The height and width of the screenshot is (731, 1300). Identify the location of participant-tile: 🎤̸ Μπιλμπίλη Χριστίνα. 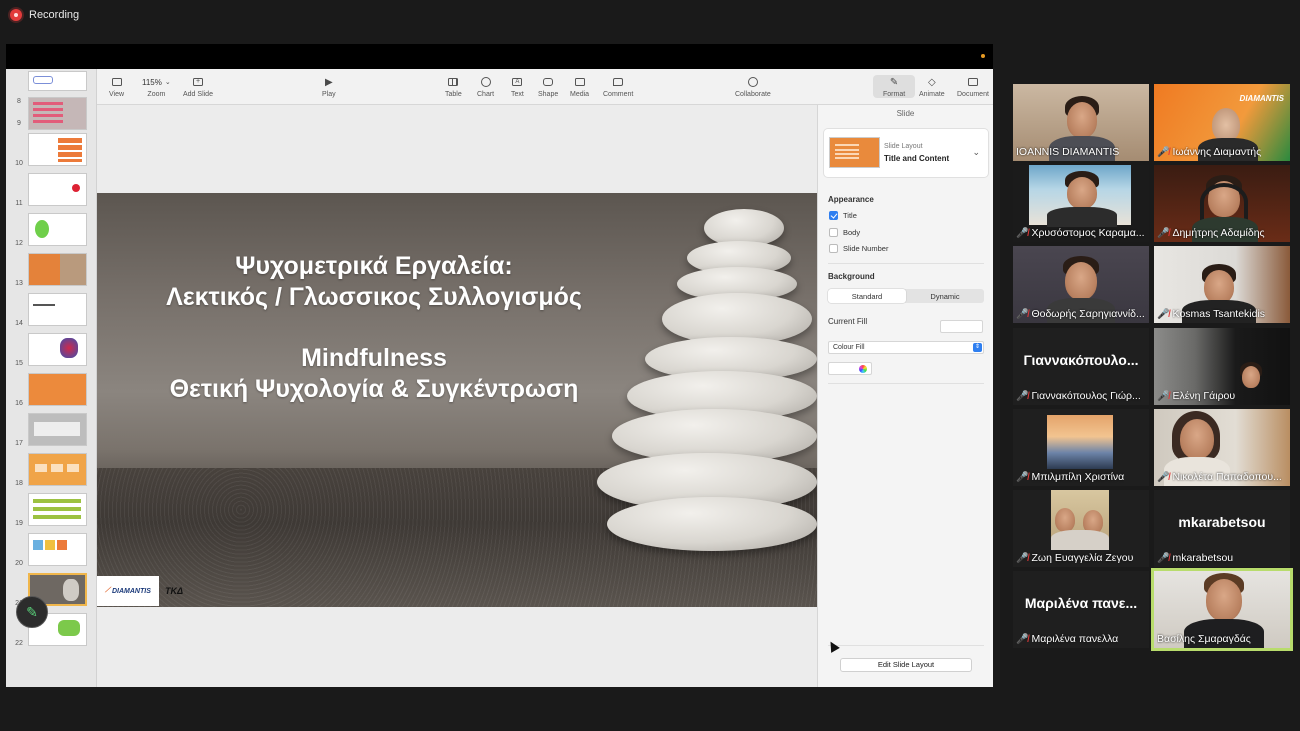
(1081, 447).